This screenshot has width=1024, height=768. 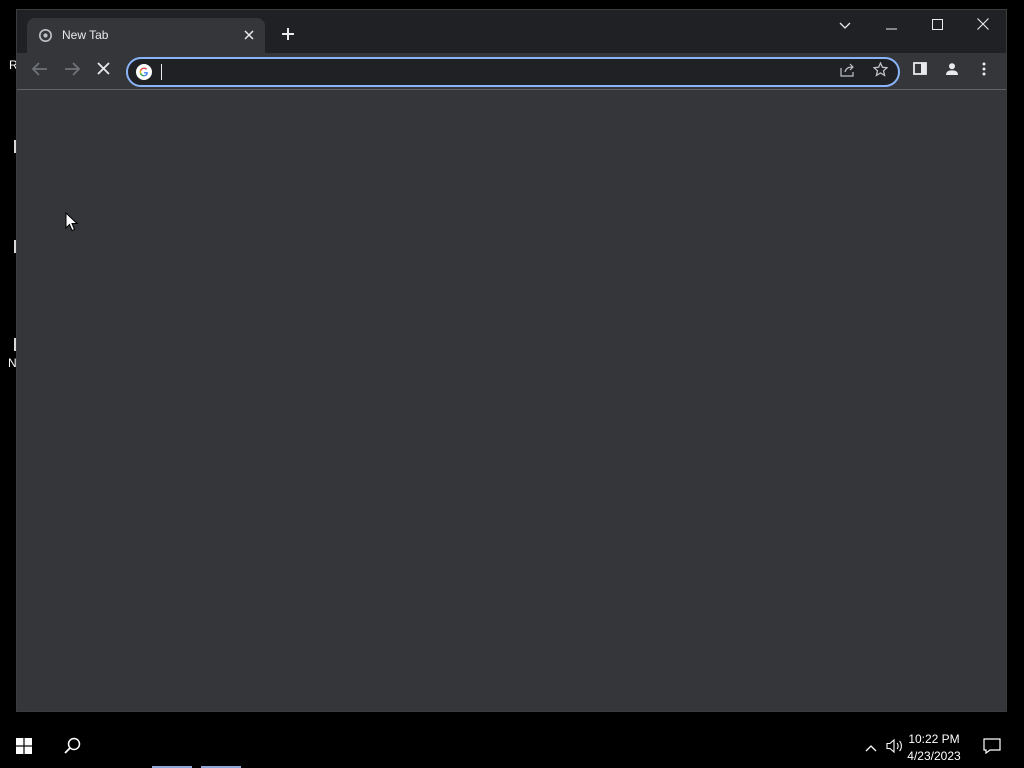 I want to click on taskbar-clock: 10:22 PM 4/23/2023, so click(x=934, y=748).